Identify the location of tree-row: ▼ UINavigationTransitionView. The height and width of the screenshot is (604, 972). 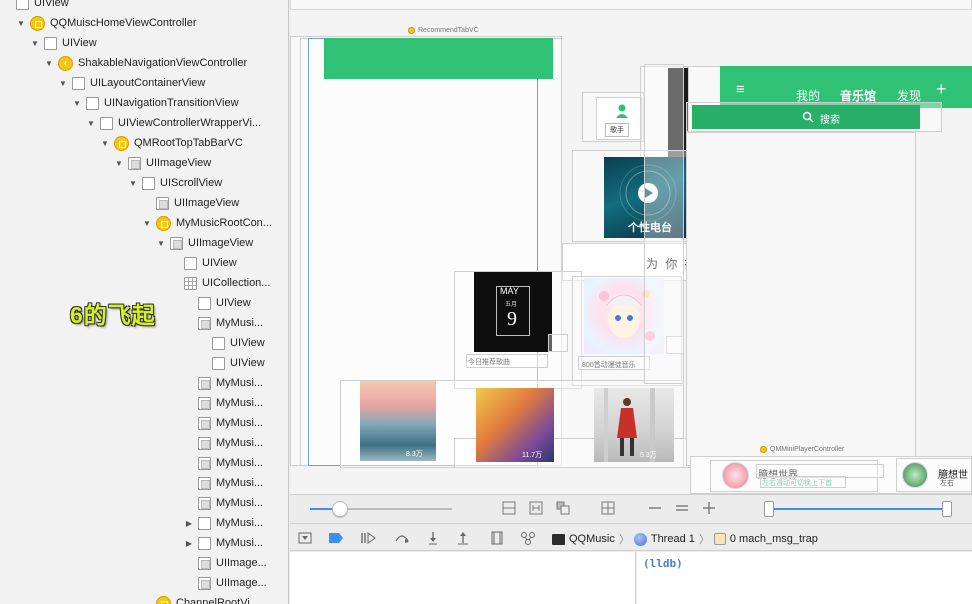
(144, 103).